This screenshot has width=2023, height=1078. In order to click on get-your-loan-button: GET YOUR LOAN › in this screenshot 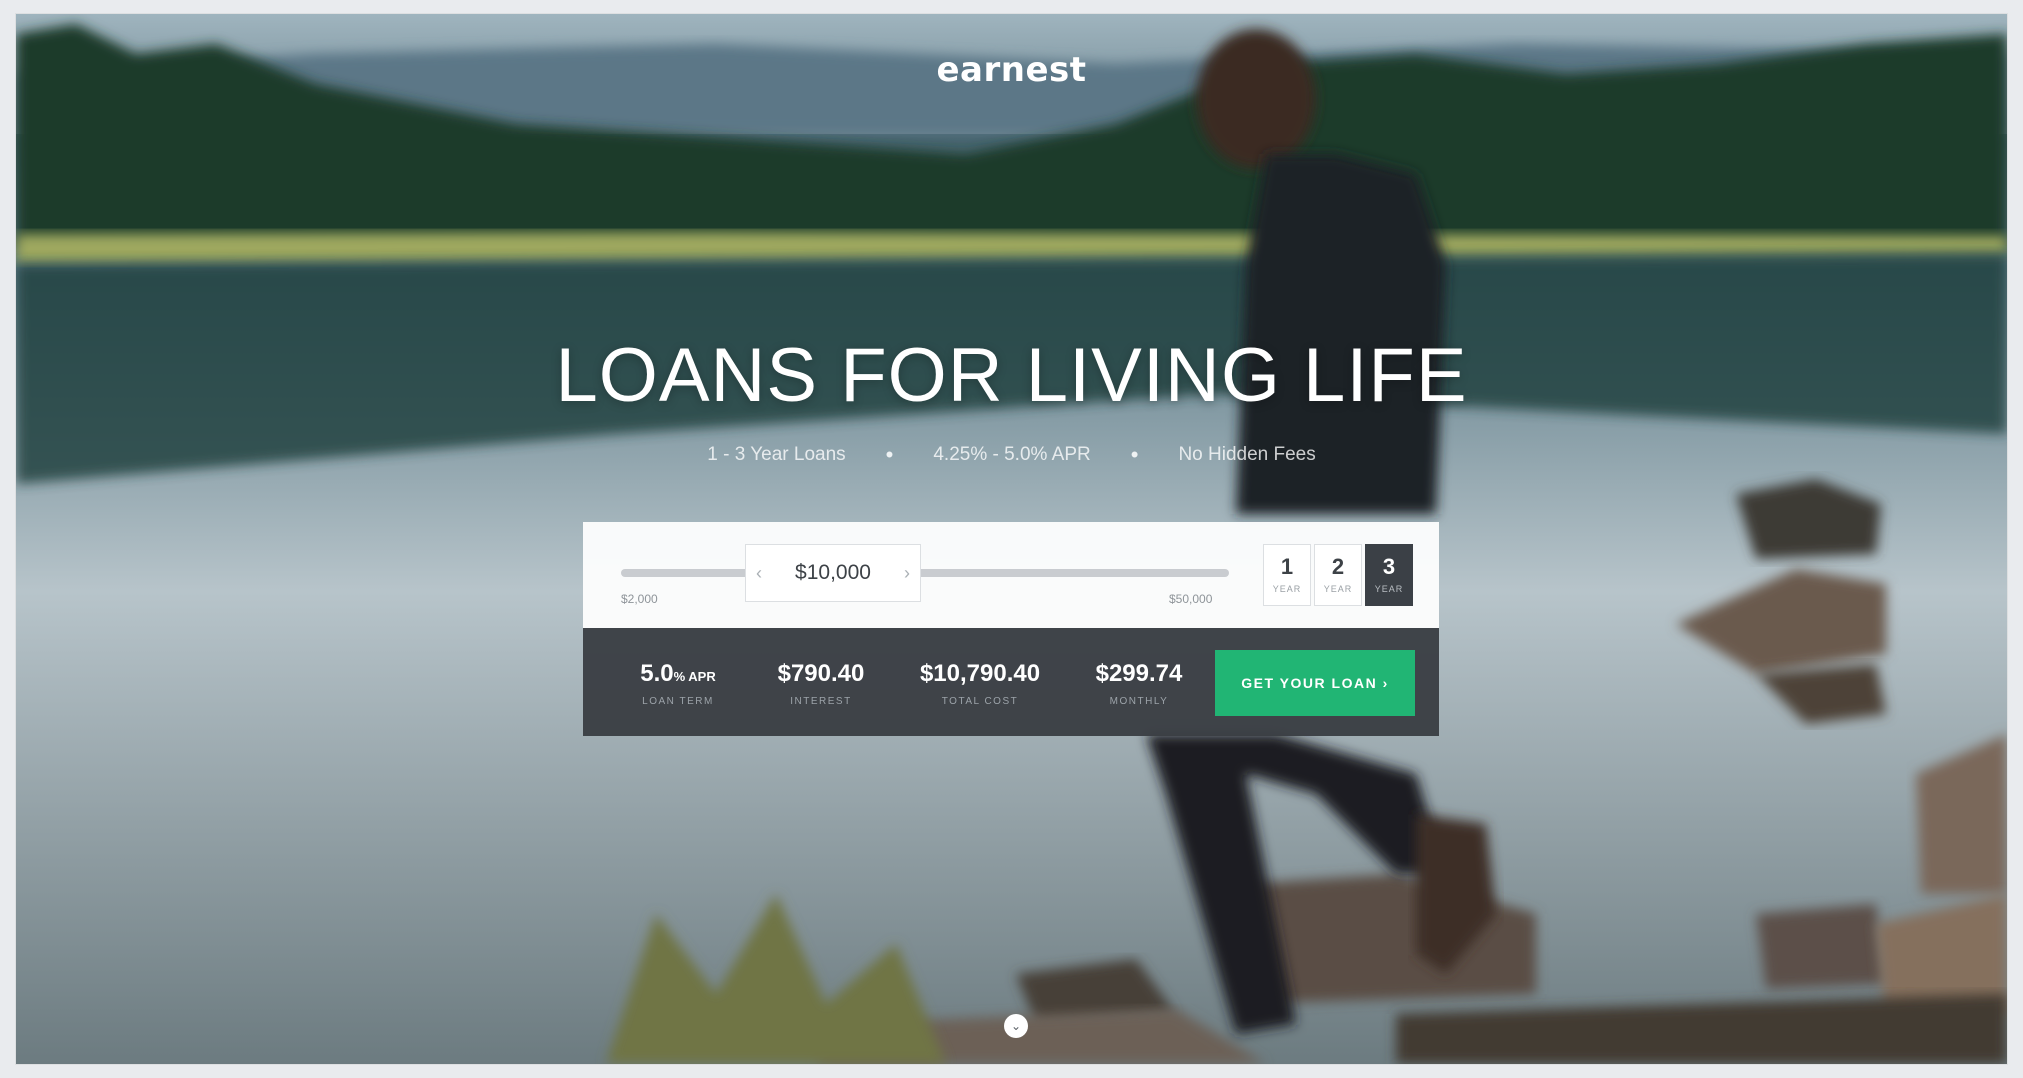, I will do `click(1315, 683)`.